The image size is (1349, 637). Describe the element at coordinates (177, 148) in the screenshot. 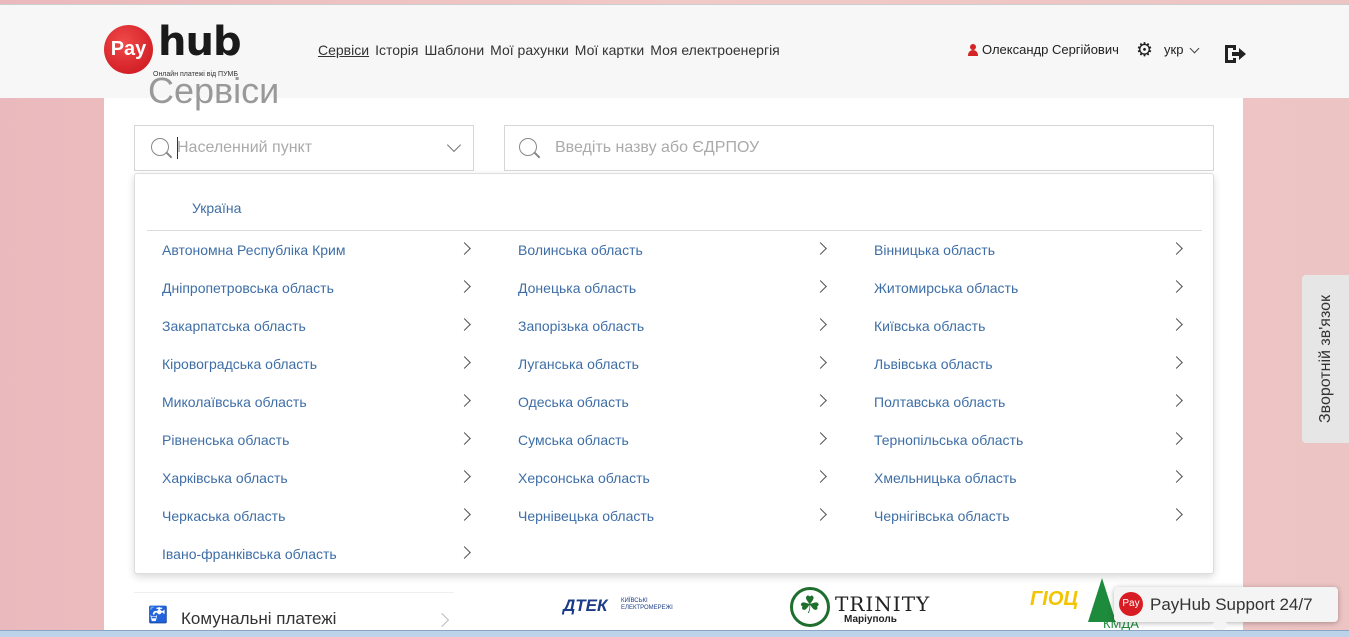

I see `text-caret` at that location.